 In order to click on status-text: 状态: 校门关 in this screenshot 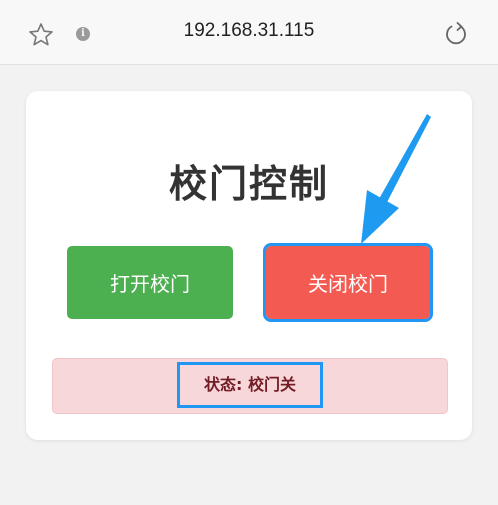, I will do `click(250, 385)`.